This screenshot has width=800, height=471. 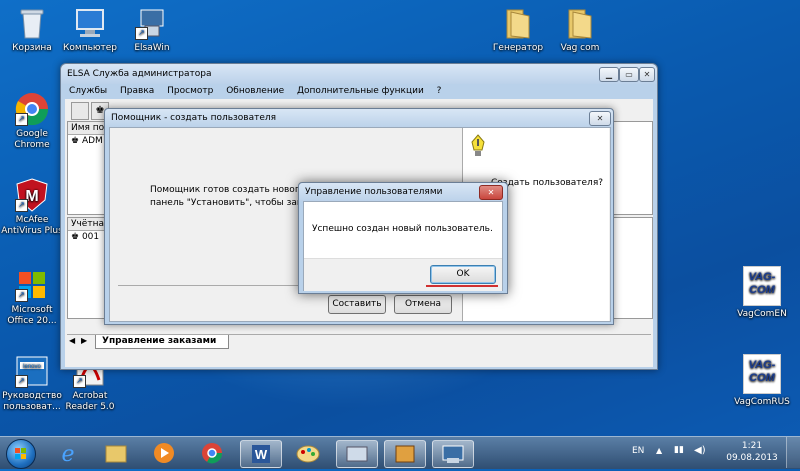 What do you see at coordinates (463, 274) in the screenshot?
I see `ok-button: OK` at bounding box center [463, 274].